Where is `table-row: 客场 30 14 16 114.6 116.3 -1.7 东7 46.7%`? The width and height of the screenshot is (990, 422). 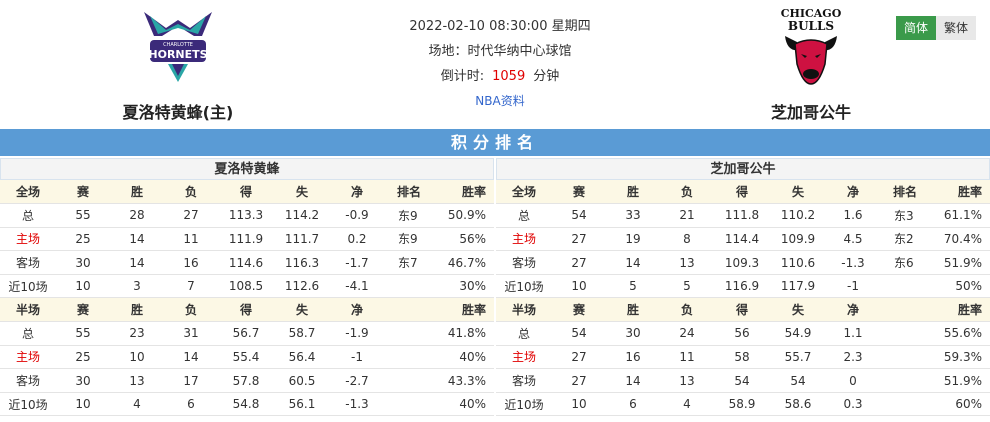 table-row: 客场 30 14 16 114.6 116.3 -1.7 东7 46.7% is located at coordinates (247, 262).